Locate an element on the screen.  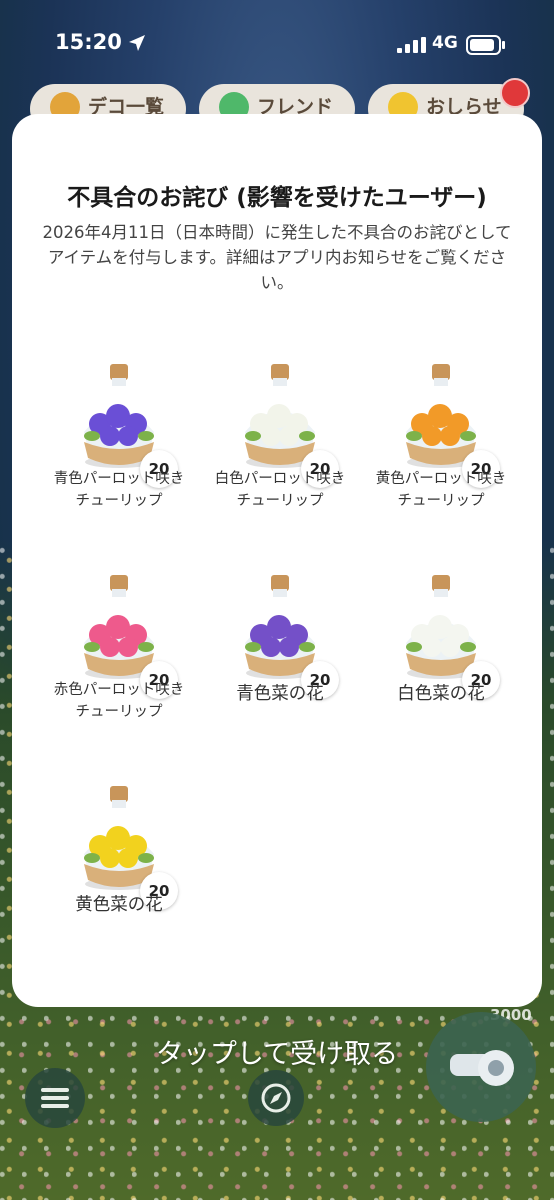
item-name: 白色パーロット咲き チューリップ is located at coordinates (280, 490).